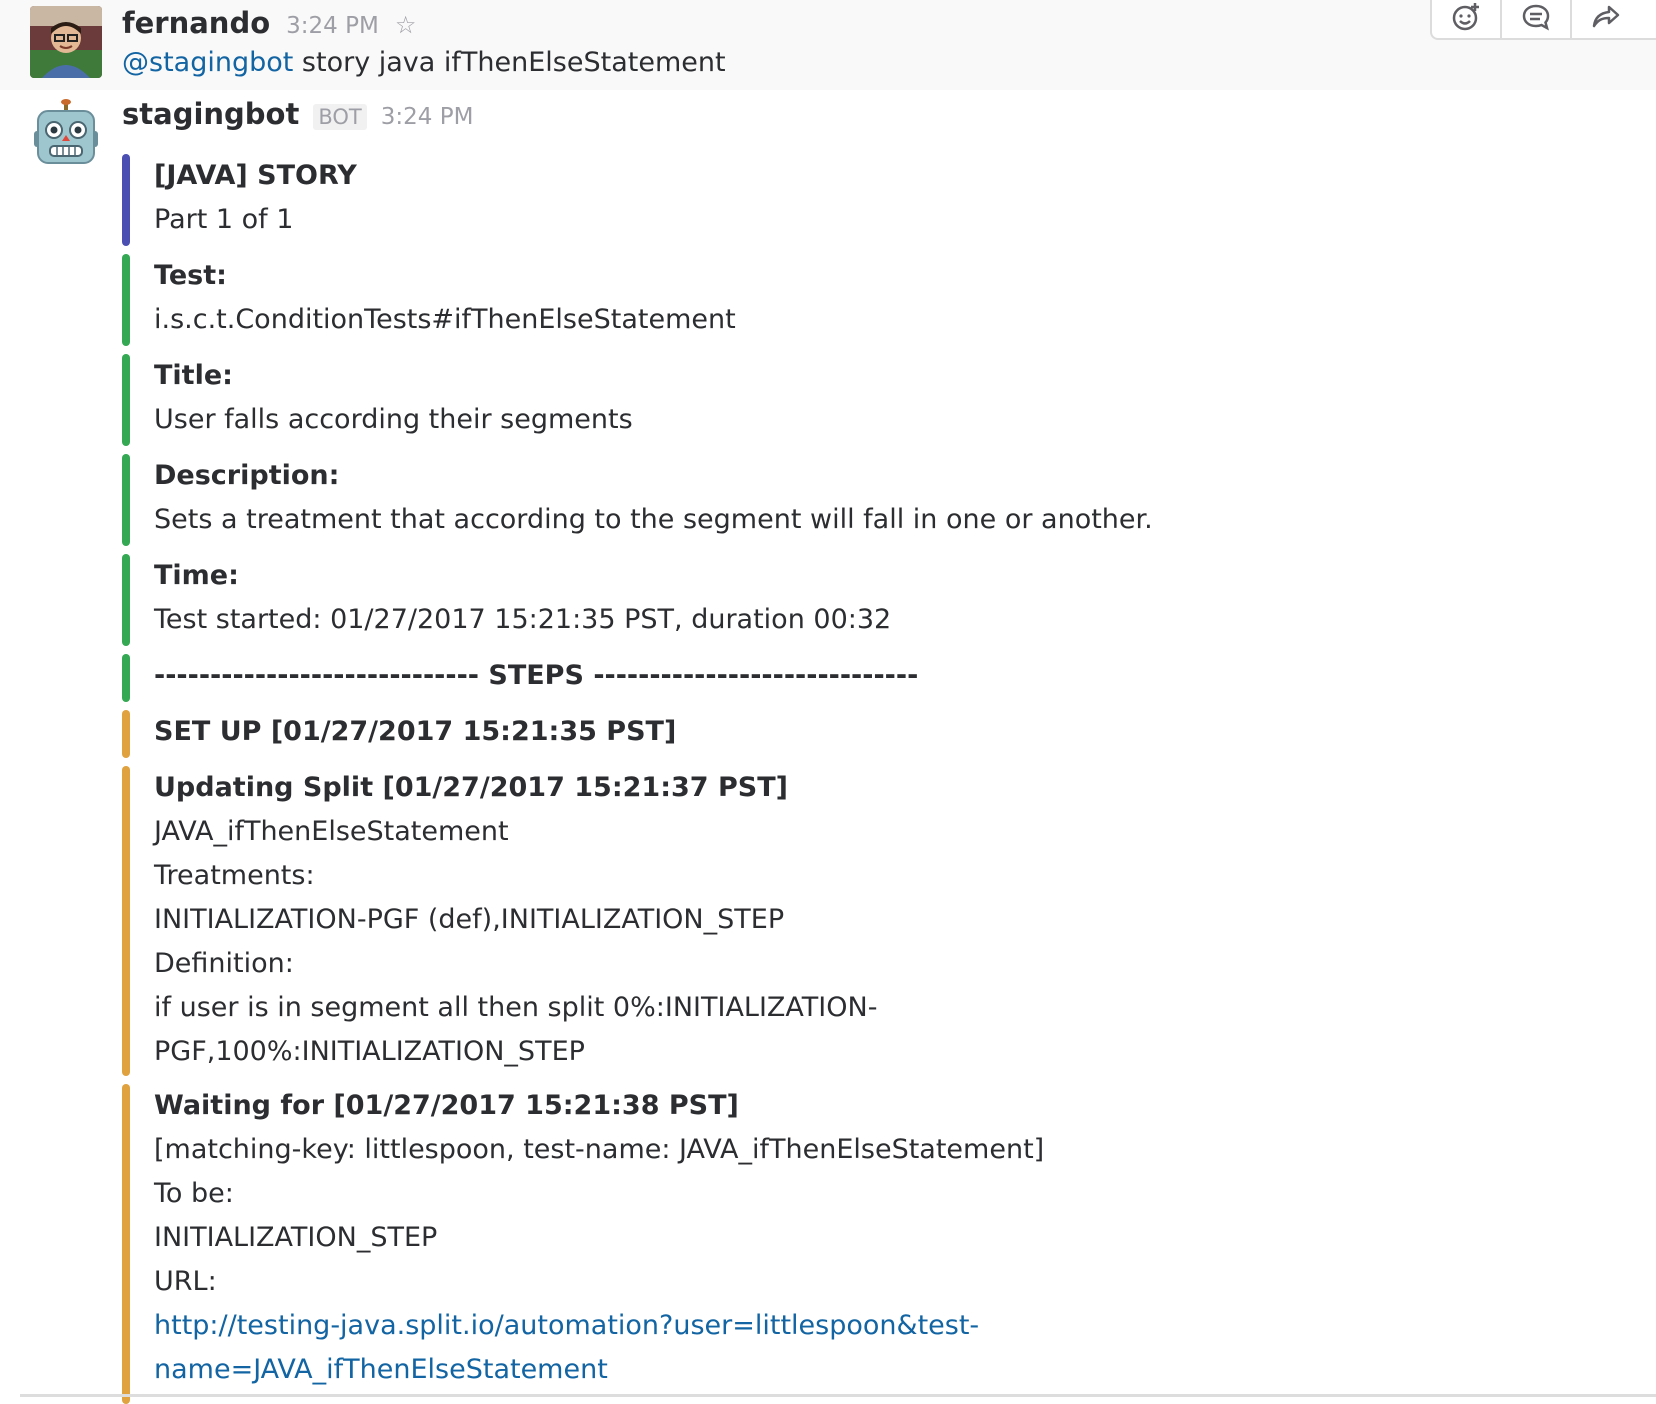 This screenshot has height=1404, width=1656. Describe the element at coordinates (369, 1051) in the screenshot. I see `step-line: PGF,100%:INITIALIZATION_STEP` at that location.